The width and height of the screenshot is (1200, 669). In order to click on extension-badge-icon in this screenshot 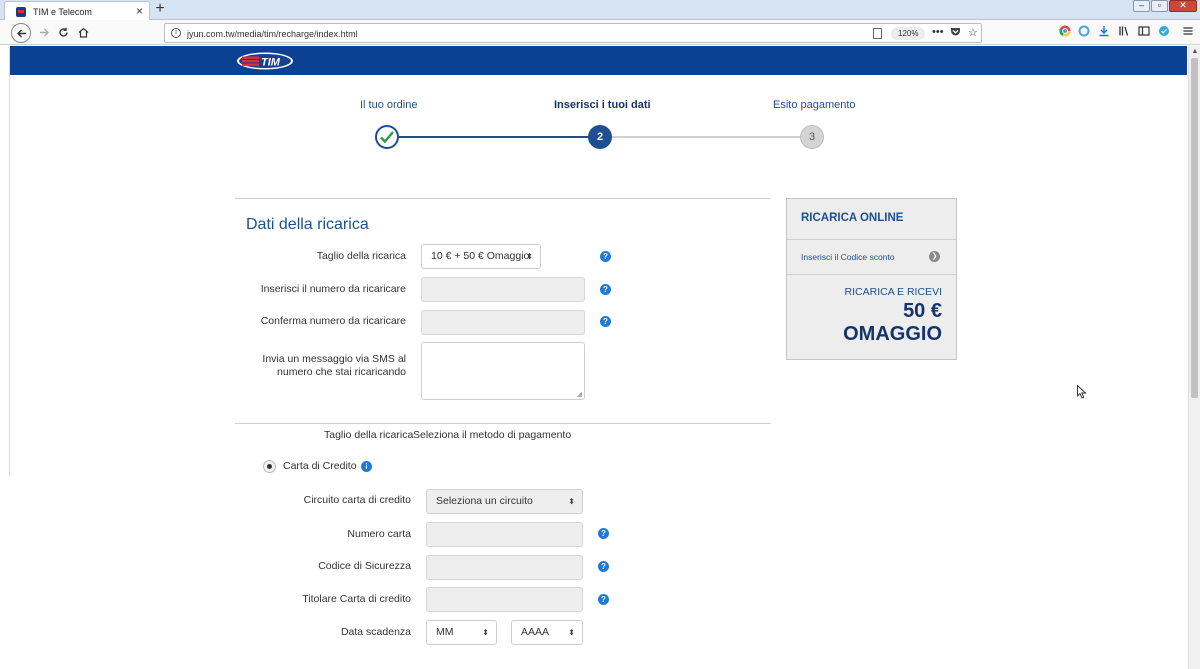, I will do `click(1164, 32)`.